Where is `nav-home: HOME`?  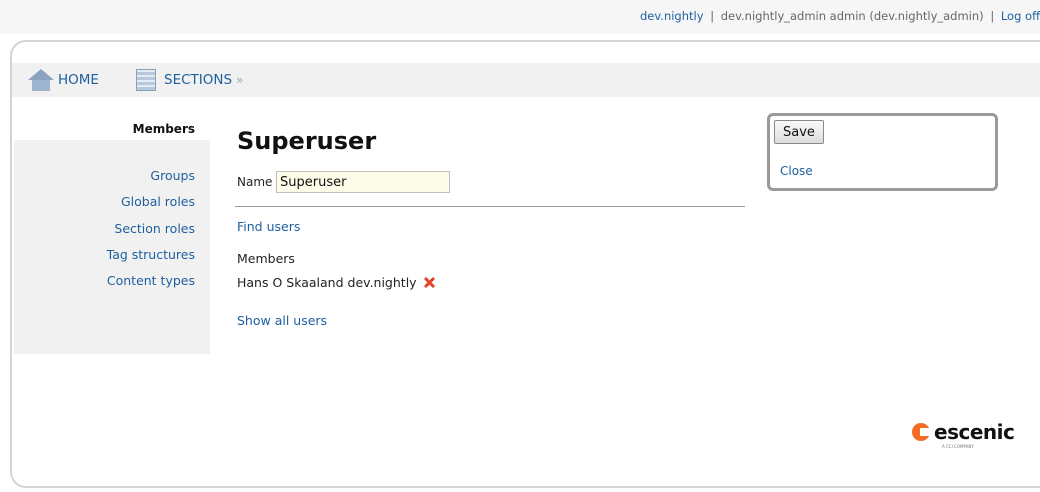
nav-home: HOME is located at coordinates (63, 80).